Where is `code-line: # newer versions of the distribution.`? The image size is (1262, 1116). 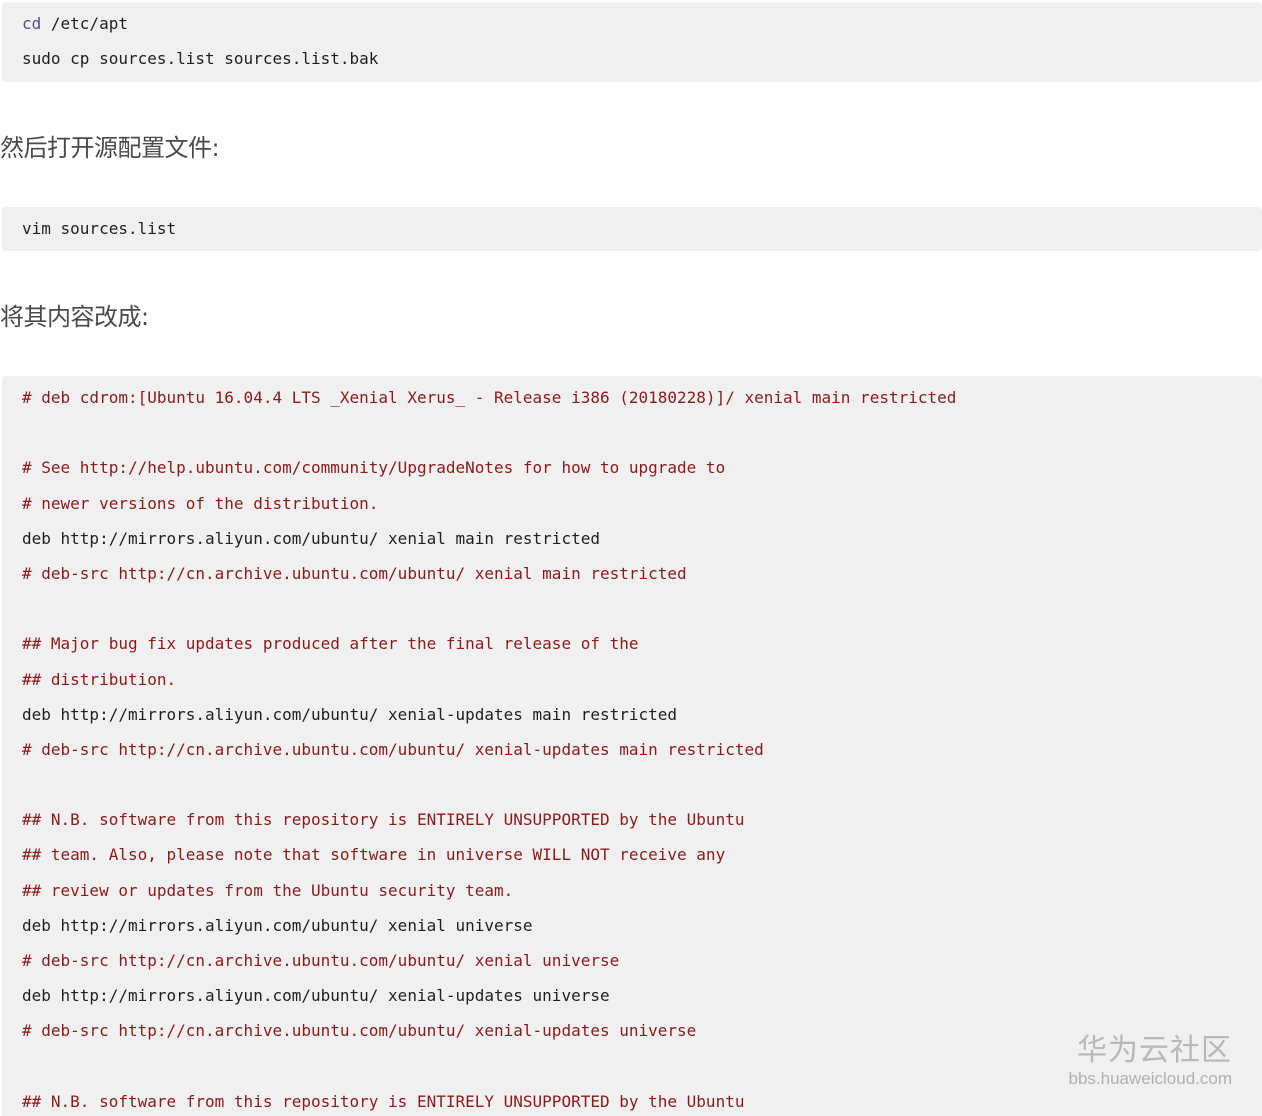 code-line: # newer versions of the distribution. is located at coordinates (200, 503).